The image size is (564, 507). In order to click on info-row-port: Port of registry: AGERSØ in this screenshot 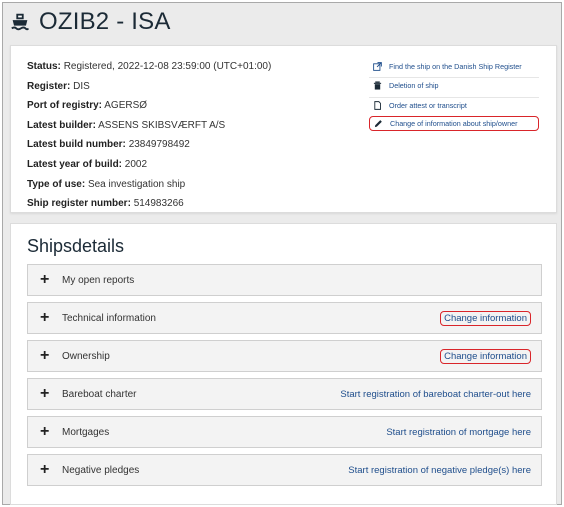, I will do `click(149, 105)`.